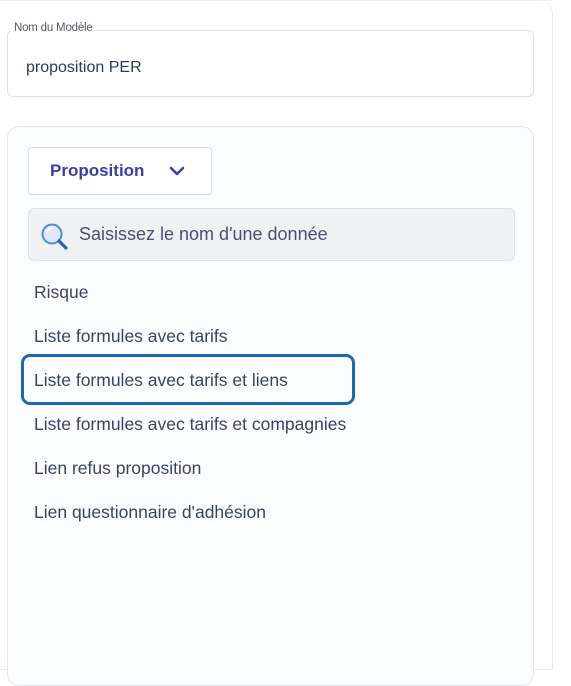 The width and height of the screenshot is (571, 686). I want to click on list-item-formules-tarifs: Liste formules avec tarifs, so click(131, 336).